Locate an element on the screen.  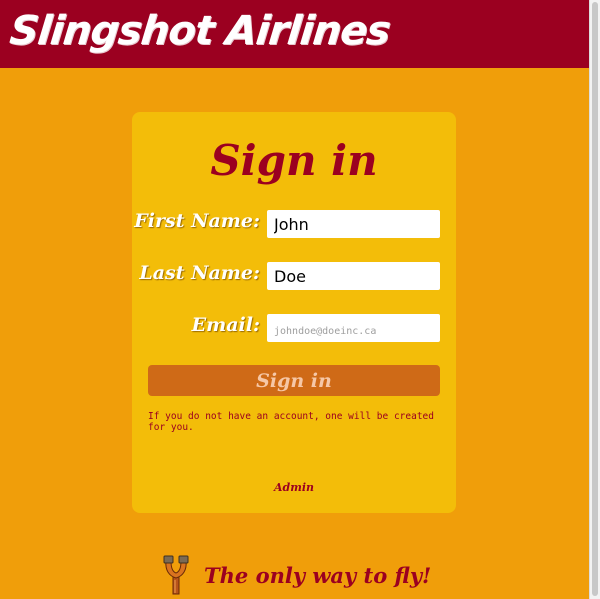
scrollbar is located at coordinates (594, 299).